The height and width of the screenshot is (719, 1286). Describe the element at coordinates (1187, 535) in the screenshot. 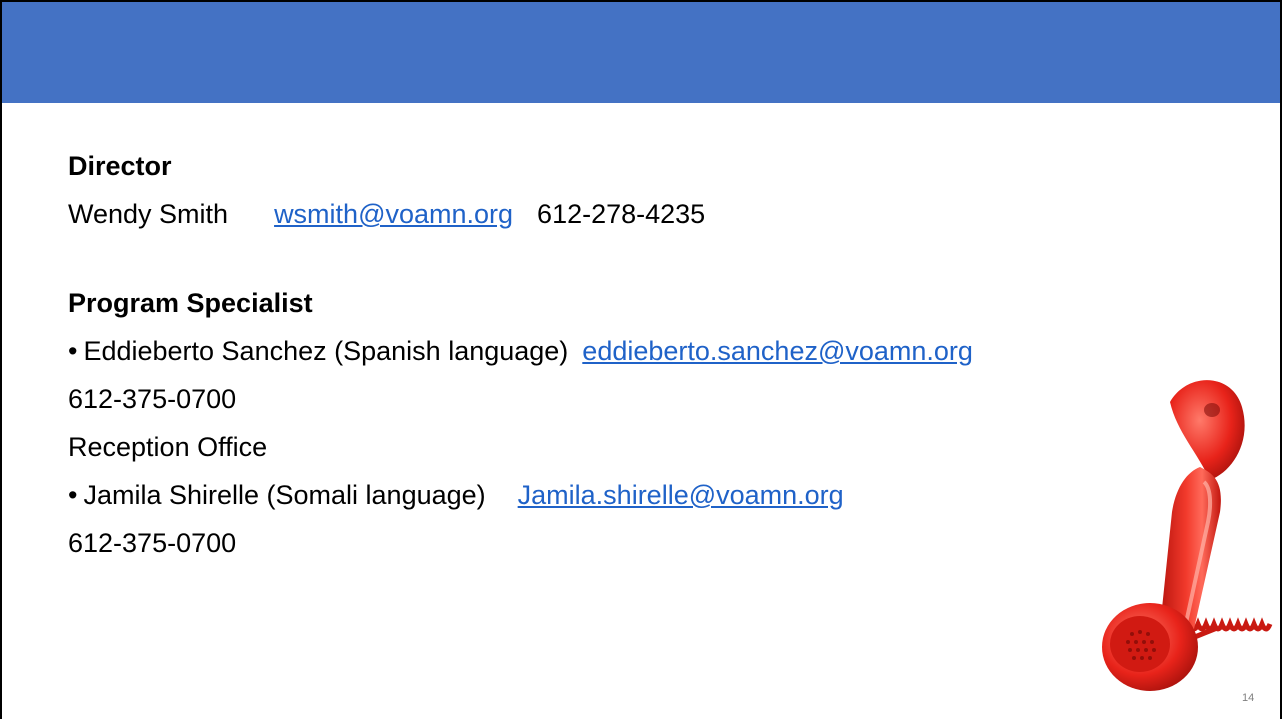

I see `telephone-handset-icon` at that location.